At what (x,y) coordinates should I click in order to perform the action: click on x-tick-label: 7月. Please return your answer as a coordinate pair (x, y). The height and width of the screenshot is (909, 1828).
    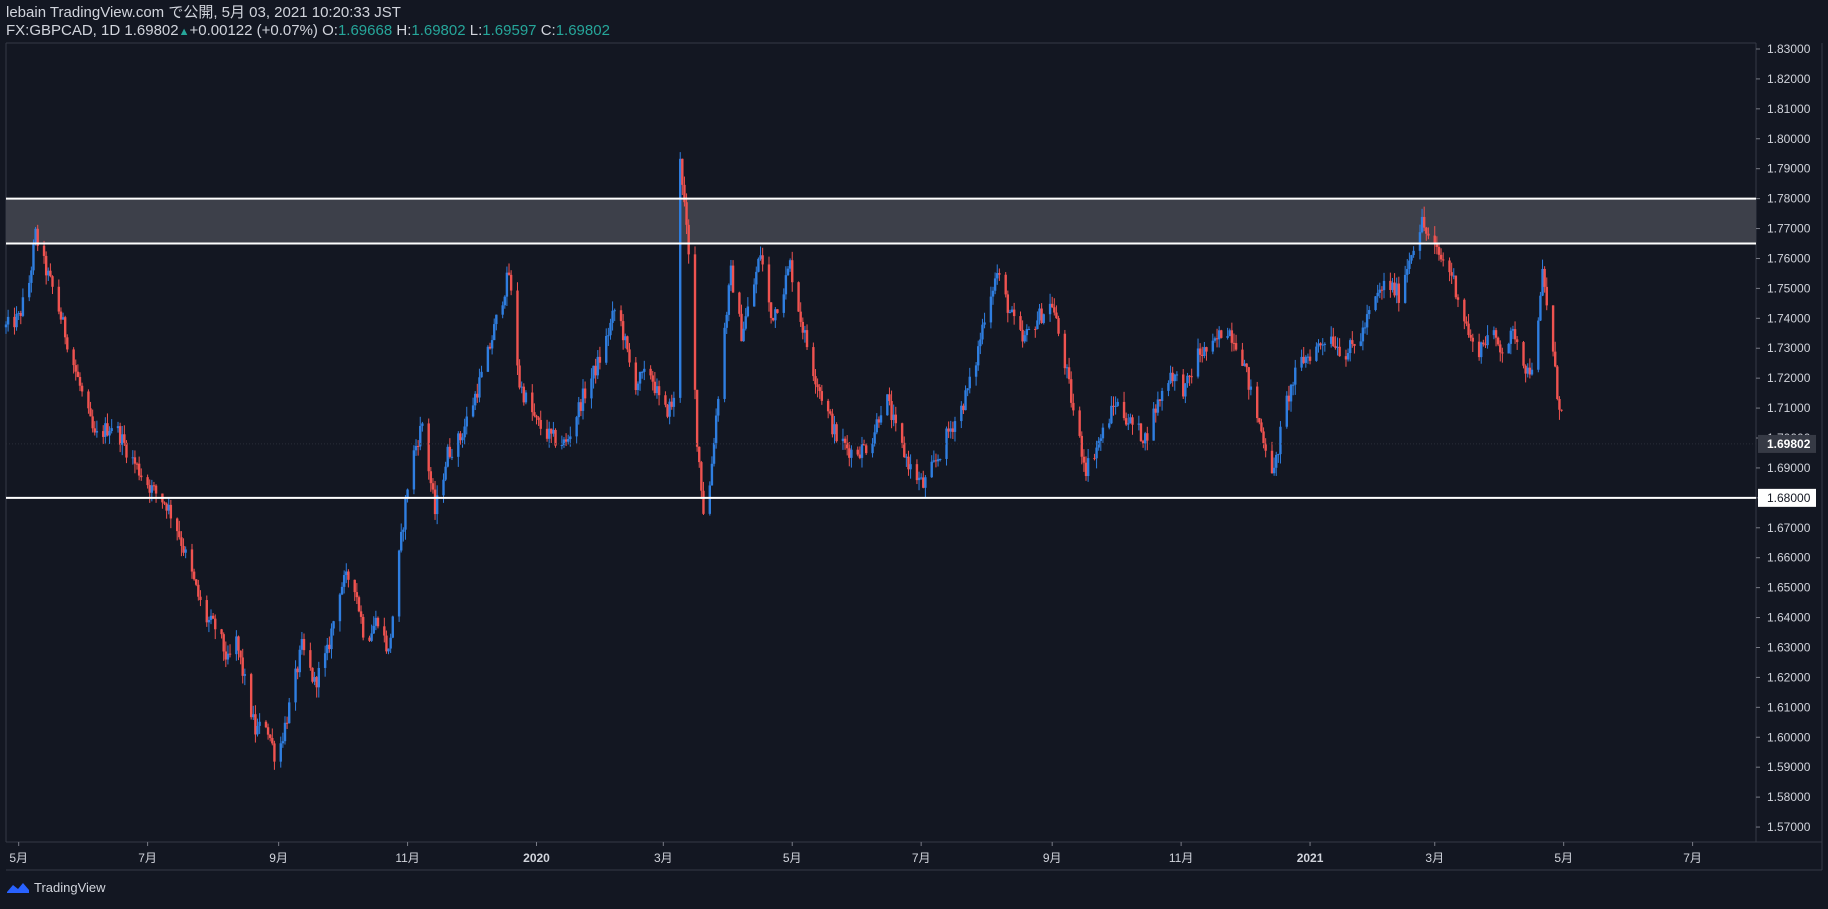
    Looking at the image, I should click on (921, 858).